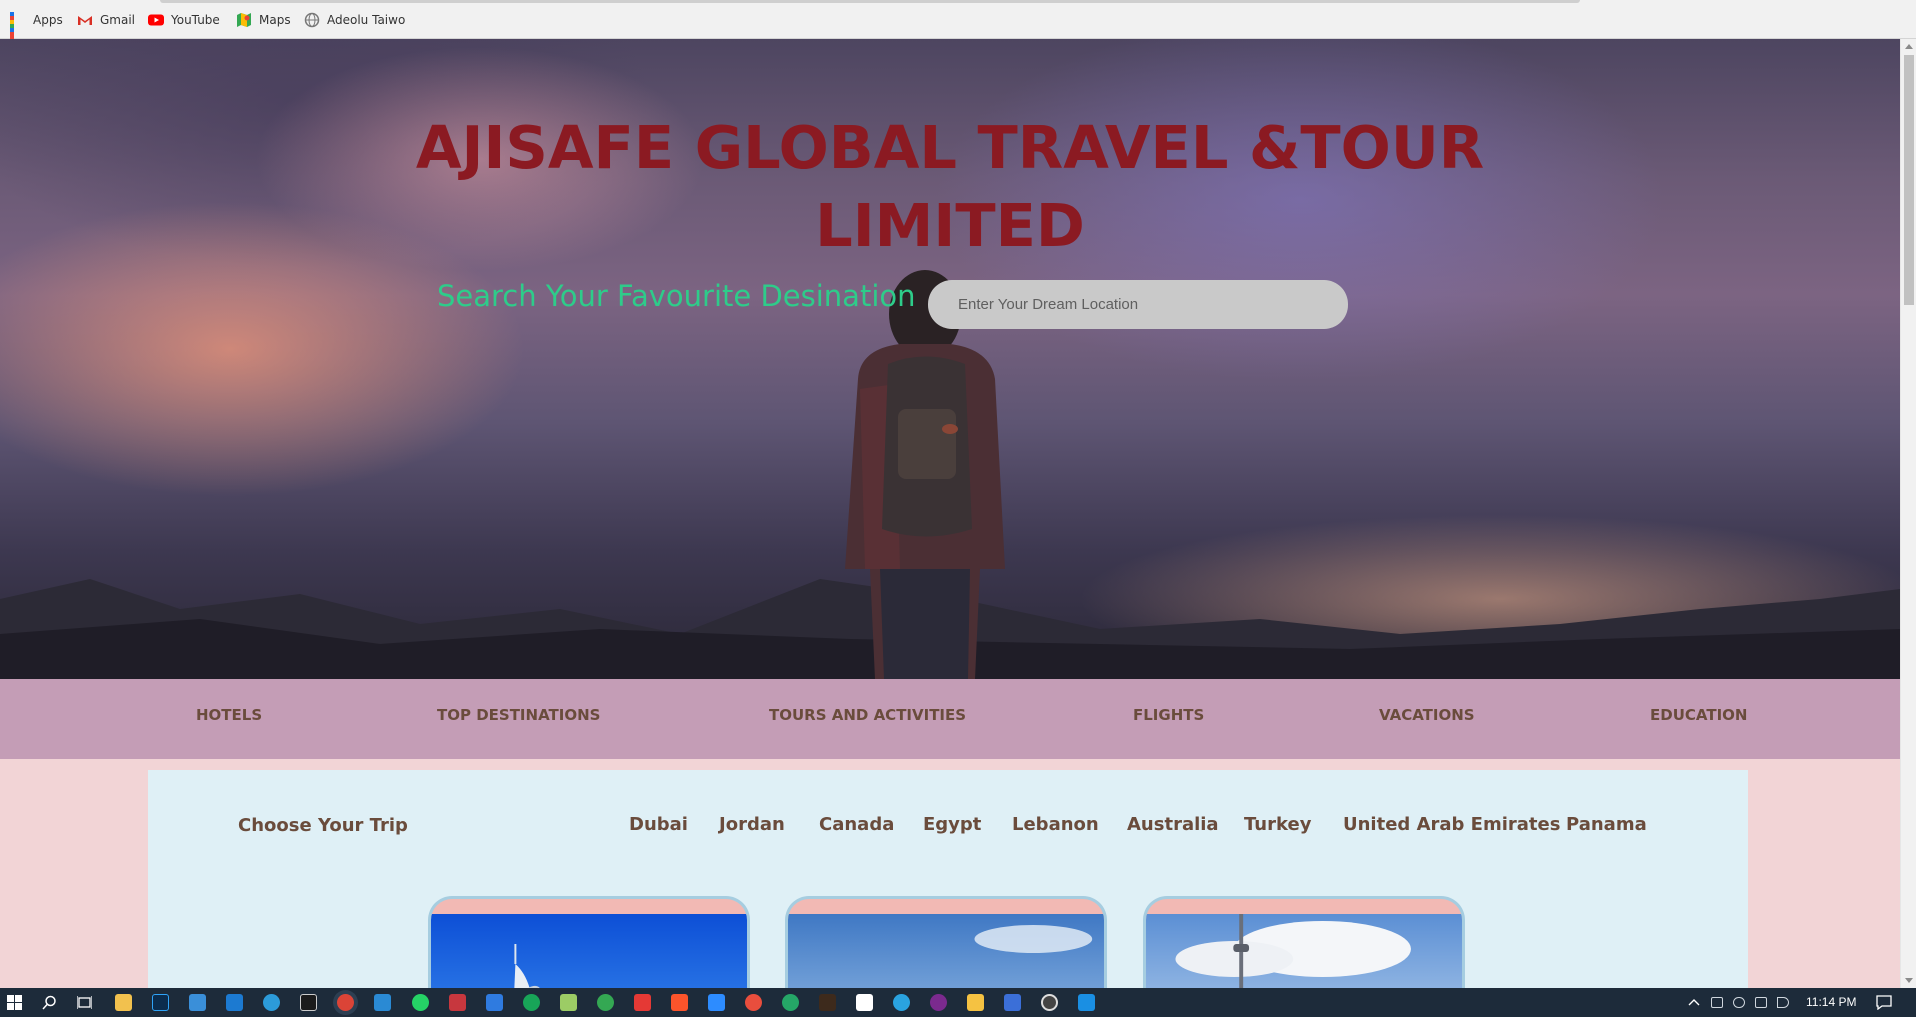 The height and width of the screenshot is (1017, 1916). What do you see at coordinates (457, 1002) in the screenshot?
I see `app-icon-red` at bounding box center [457, 1002].